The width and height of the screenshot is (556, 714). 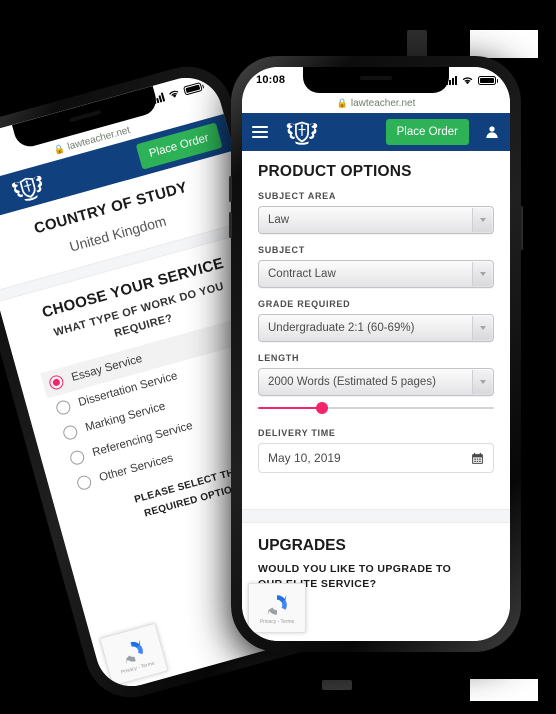 What do you see at coordinates (521, 228) in the screenshot?
I see `power-button` at bounding box center [521, 228].